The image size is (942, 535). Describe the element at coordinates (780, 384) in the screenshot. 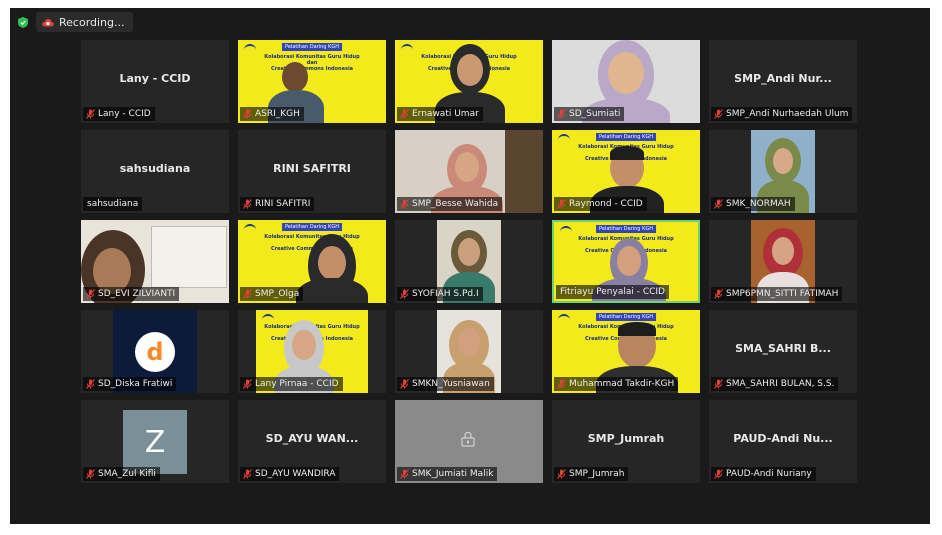

I see `participant-name: SMA_SAHRI BULAN, S.S.` at that location.